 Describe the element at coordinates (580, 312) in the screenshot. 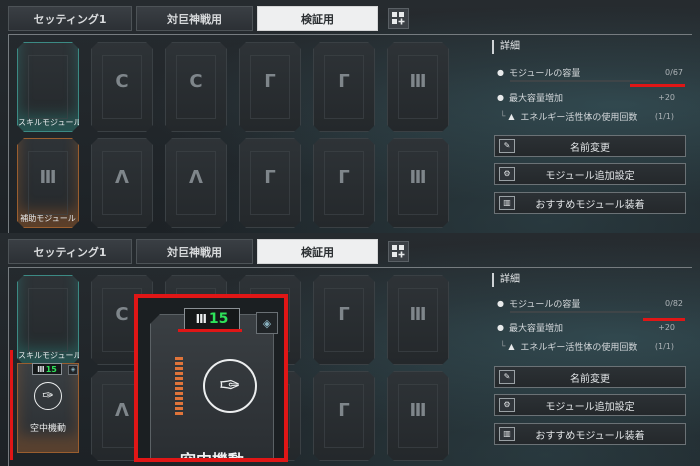

I see `capacity-bar` at that location.